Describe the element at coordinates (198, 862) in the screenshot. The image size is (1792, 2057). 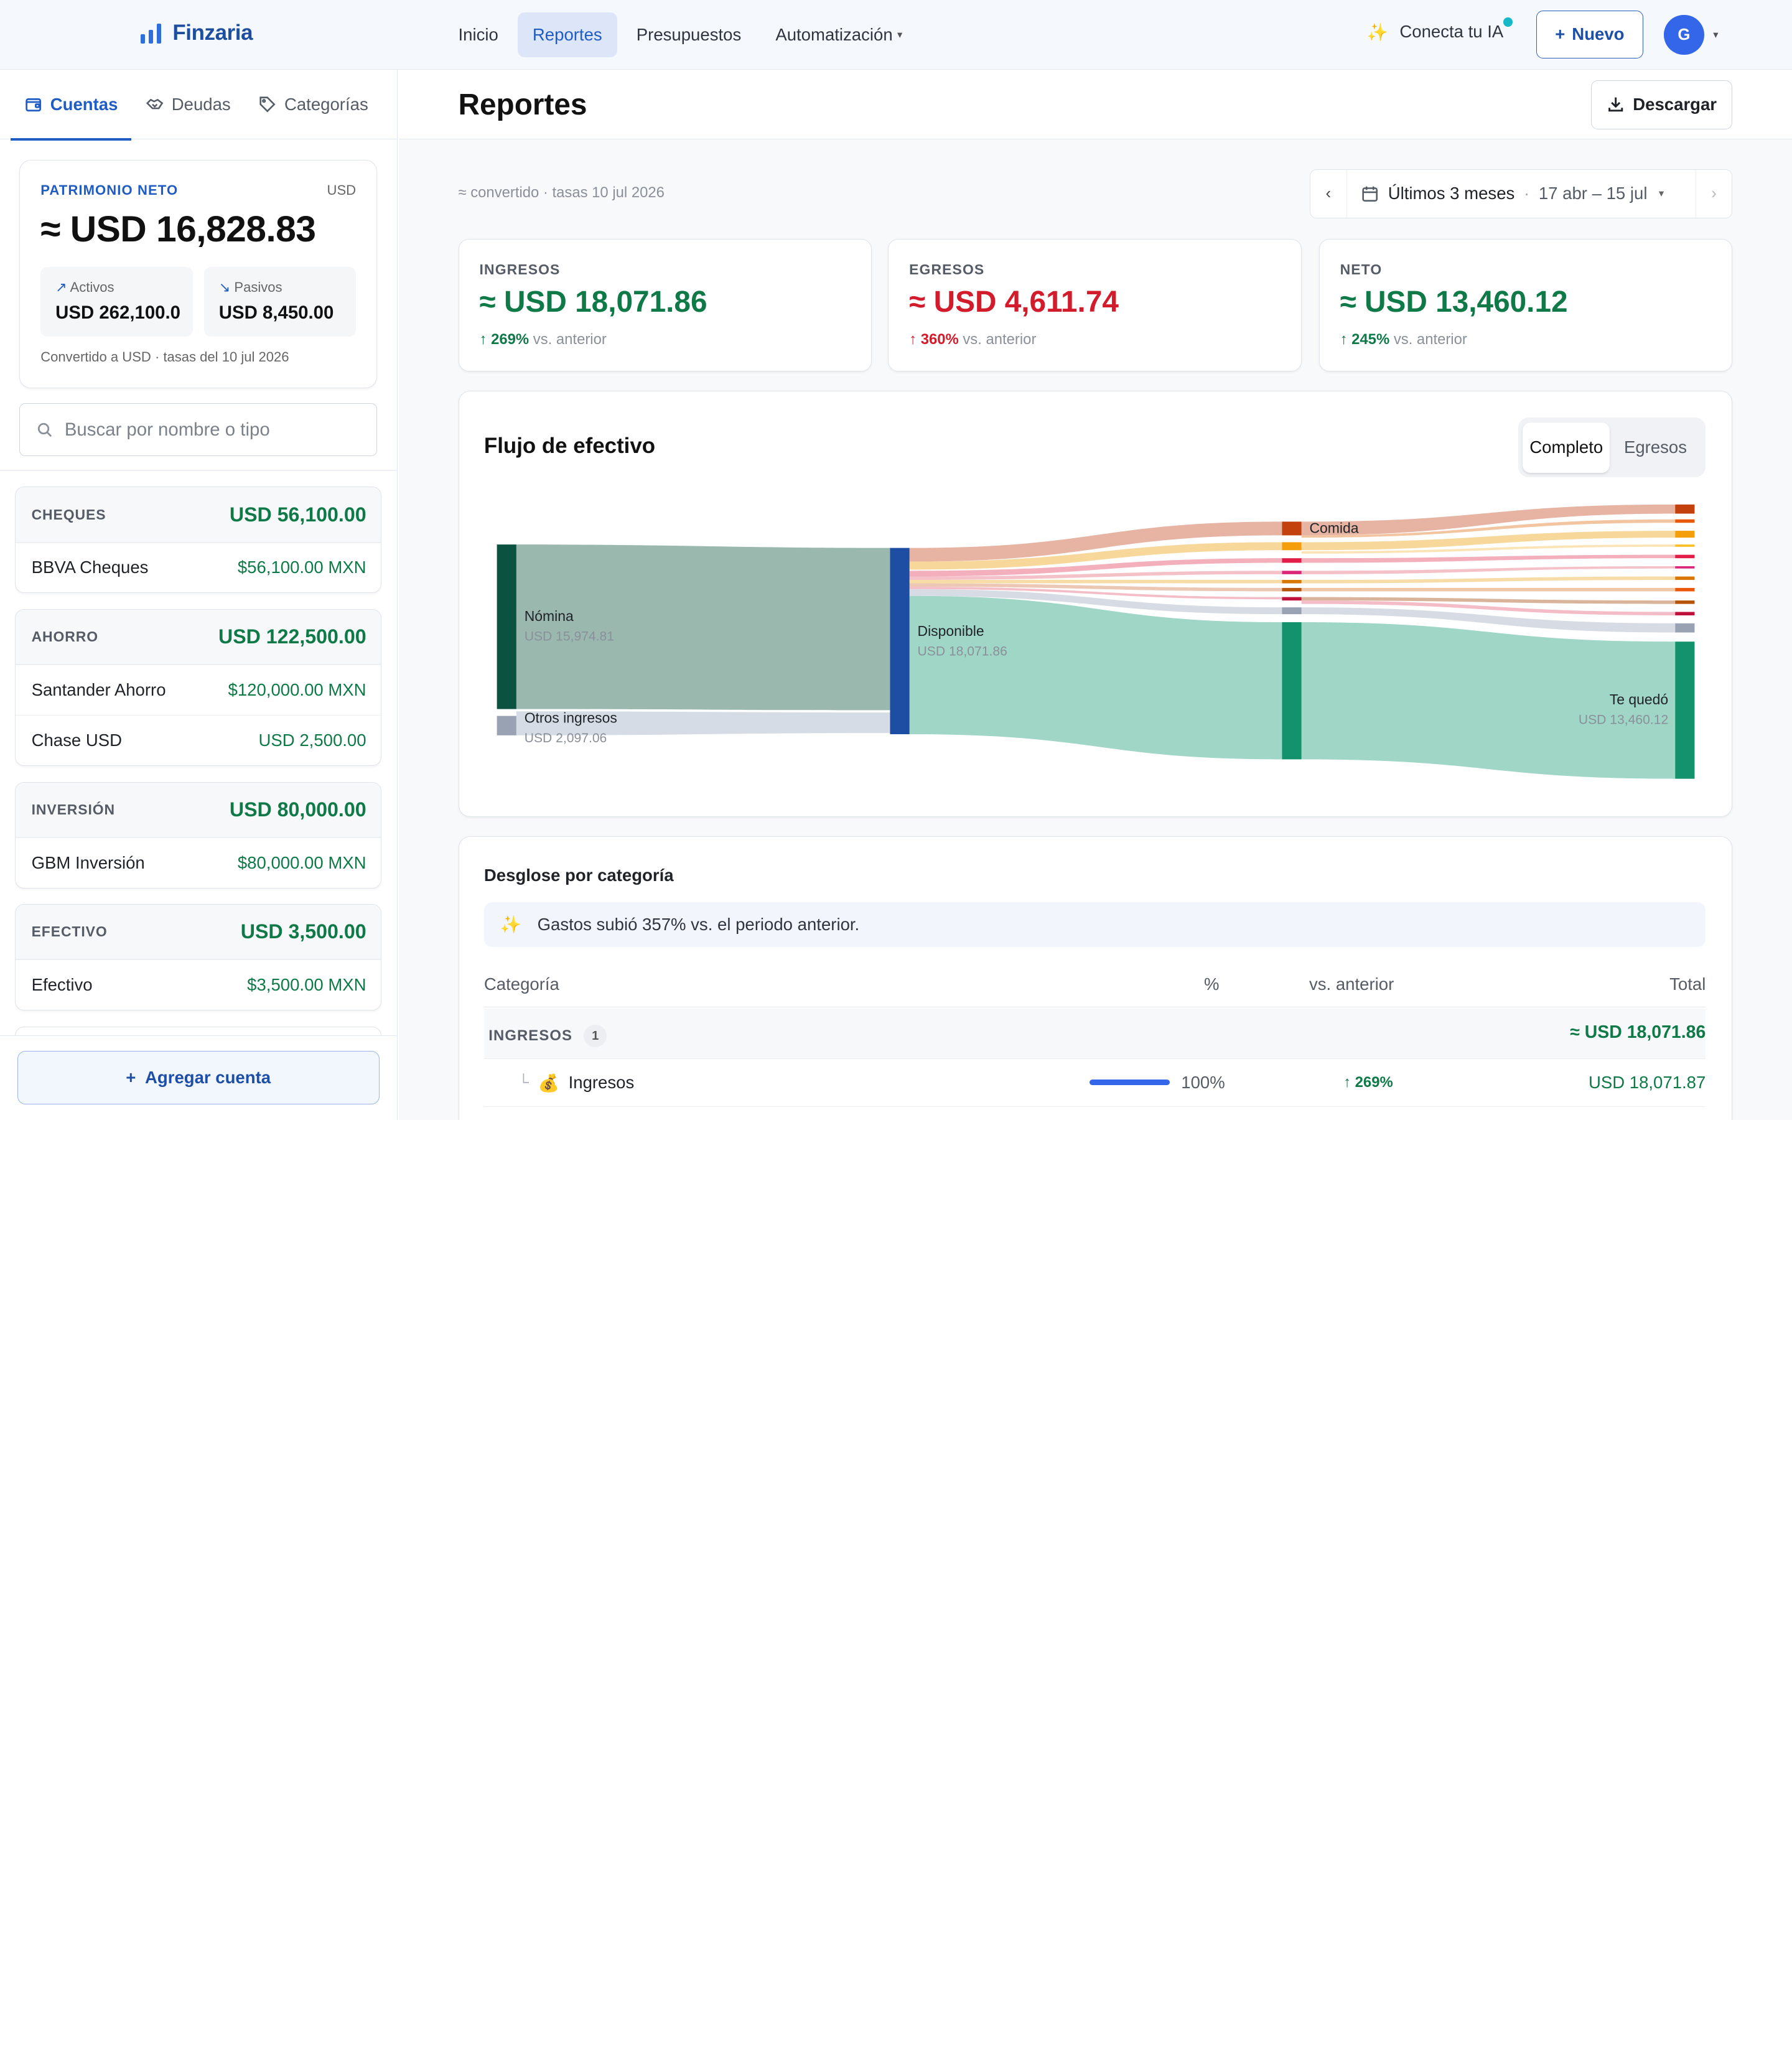
I see `account-row: GBM Inversión $80,000.00 MXN` at that location.